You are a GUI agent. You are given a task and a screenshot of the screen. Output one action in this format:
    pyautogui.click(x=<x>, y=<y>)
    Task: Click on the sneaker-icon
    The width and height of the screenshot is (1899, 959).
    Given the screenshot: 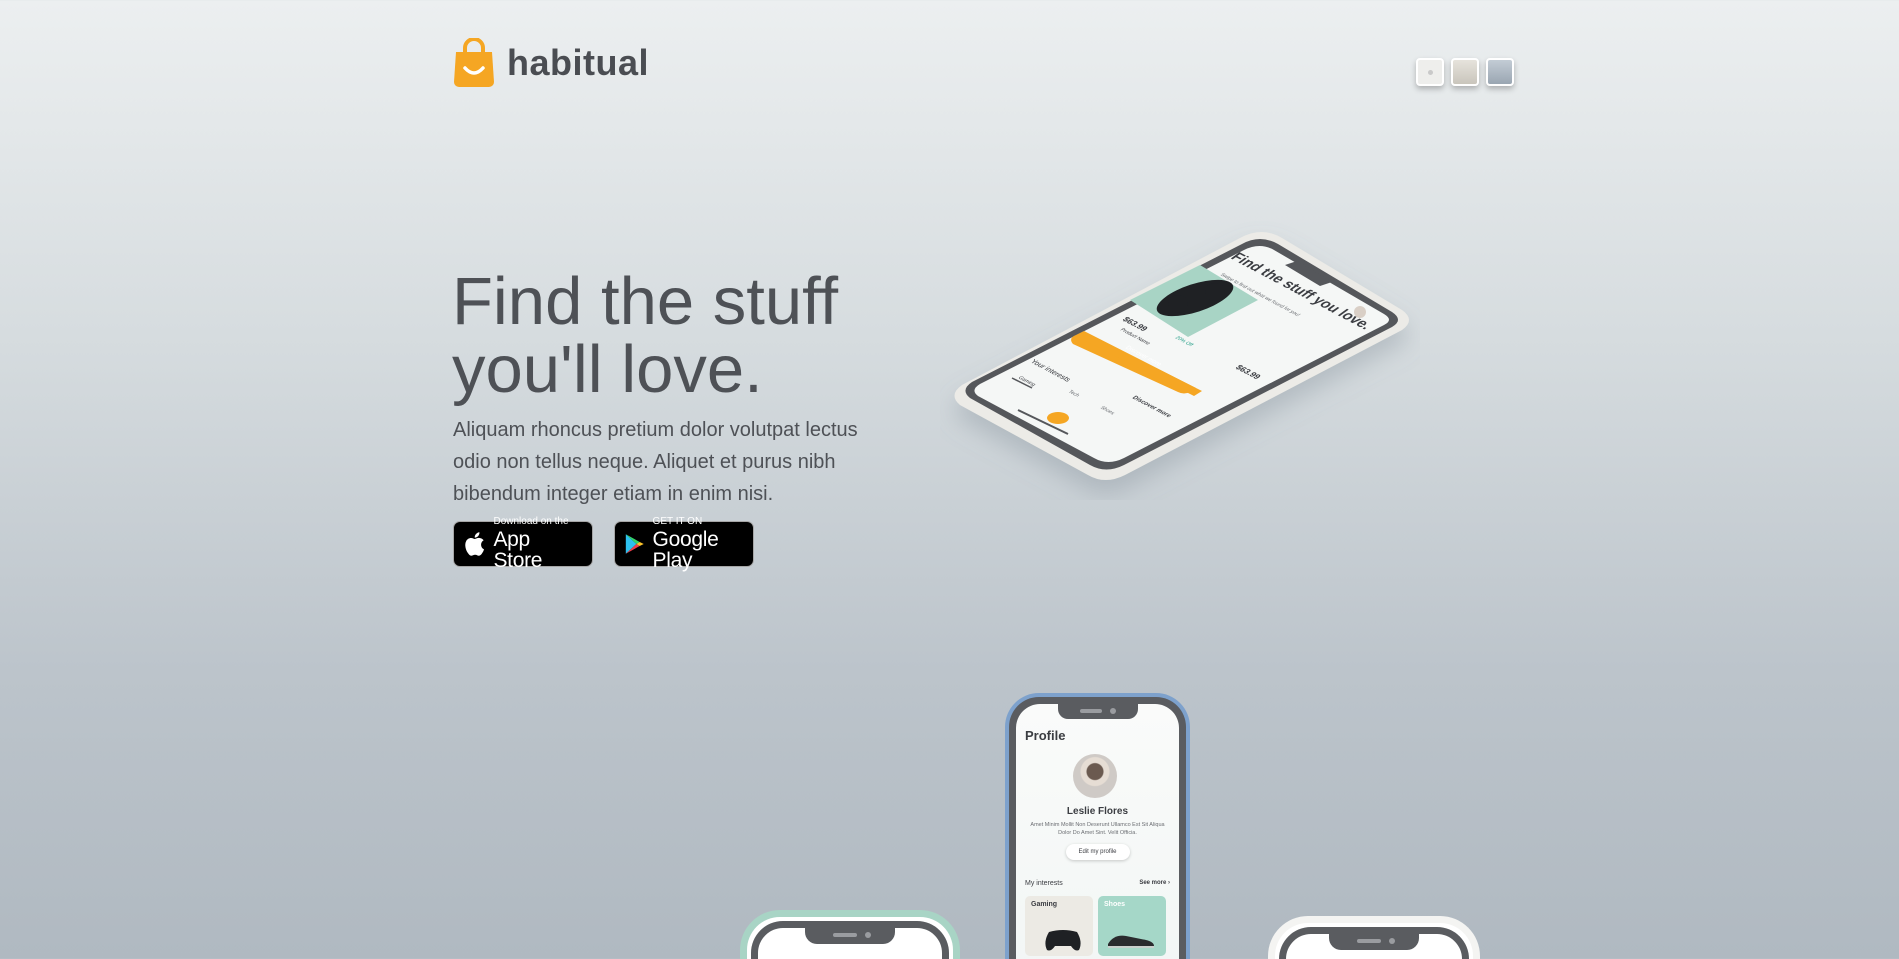 What is the action you would take?
    pyautogui.click(x=1131, y=941)
    